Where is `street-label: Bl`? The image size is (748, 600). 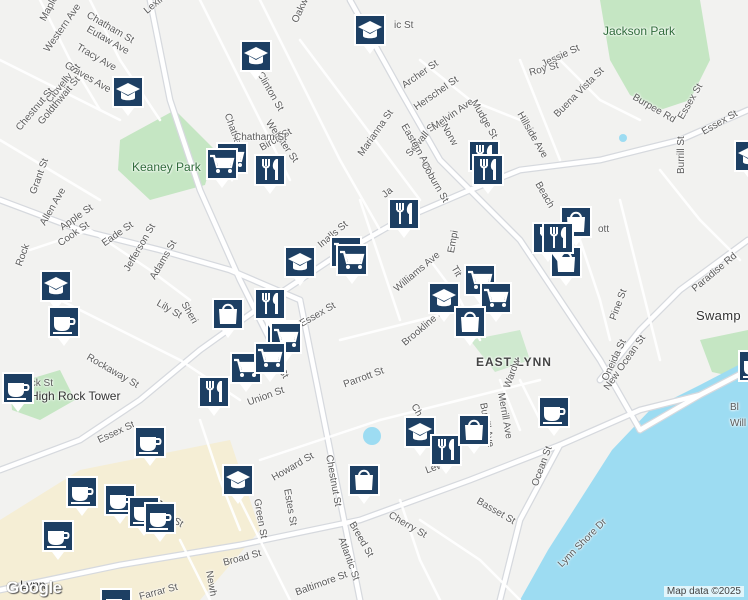
street-label: Bl is located at coordinates (734, 407).